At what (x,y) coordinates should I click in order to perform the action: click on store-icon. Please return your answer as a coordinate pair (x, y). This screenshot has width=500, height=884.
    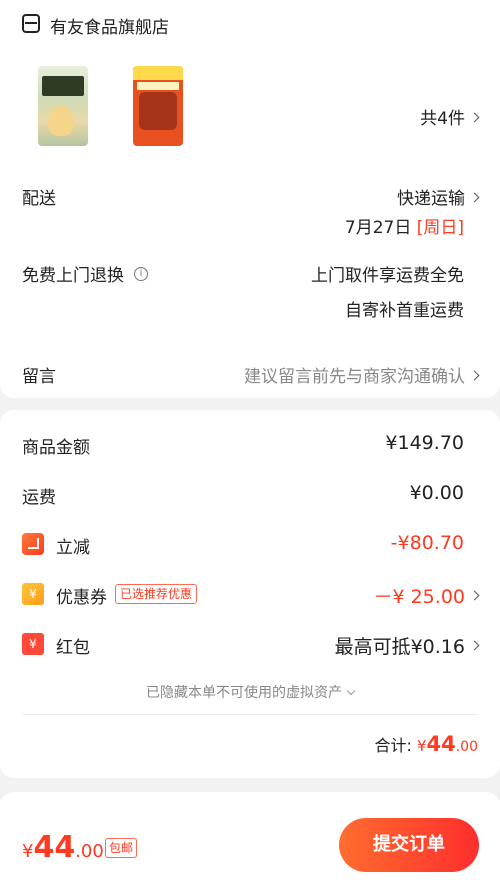
    Looking at the image, I should click on (31, 23).